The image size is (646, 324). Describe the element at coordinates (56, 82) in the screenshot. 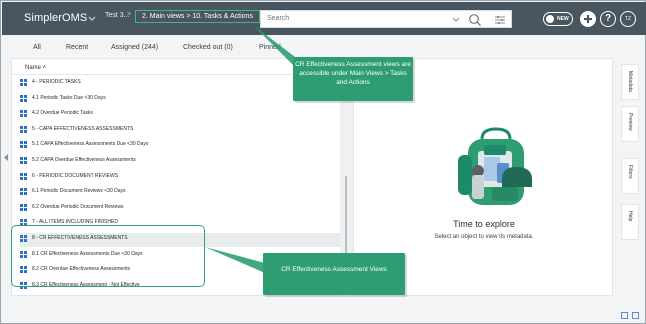

I see `list-item-label: 4 - PERIODIC TASKS` at that location.